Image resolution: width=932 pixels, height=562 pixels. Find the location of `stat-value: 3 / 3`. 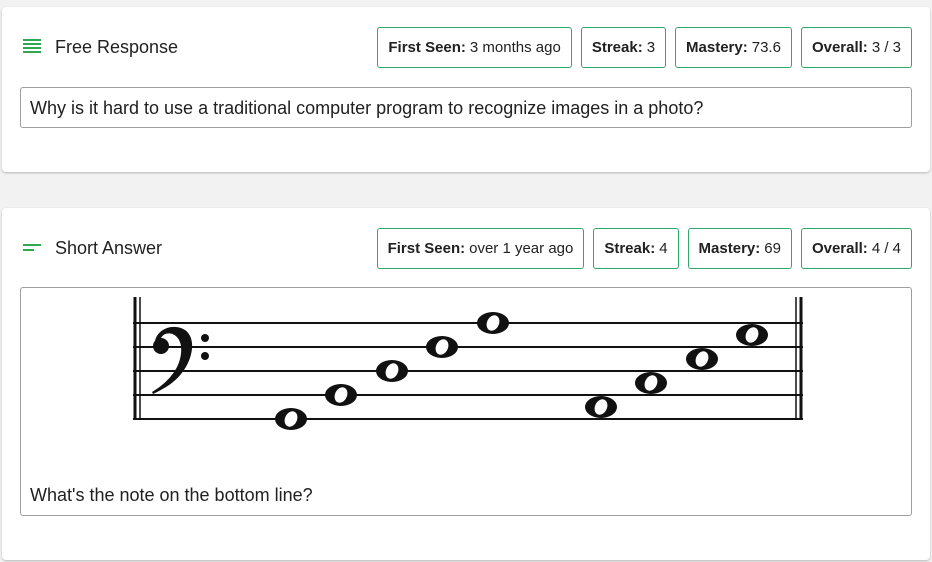

stat-value: 3 / 3 is located at coordinates (886, 47).